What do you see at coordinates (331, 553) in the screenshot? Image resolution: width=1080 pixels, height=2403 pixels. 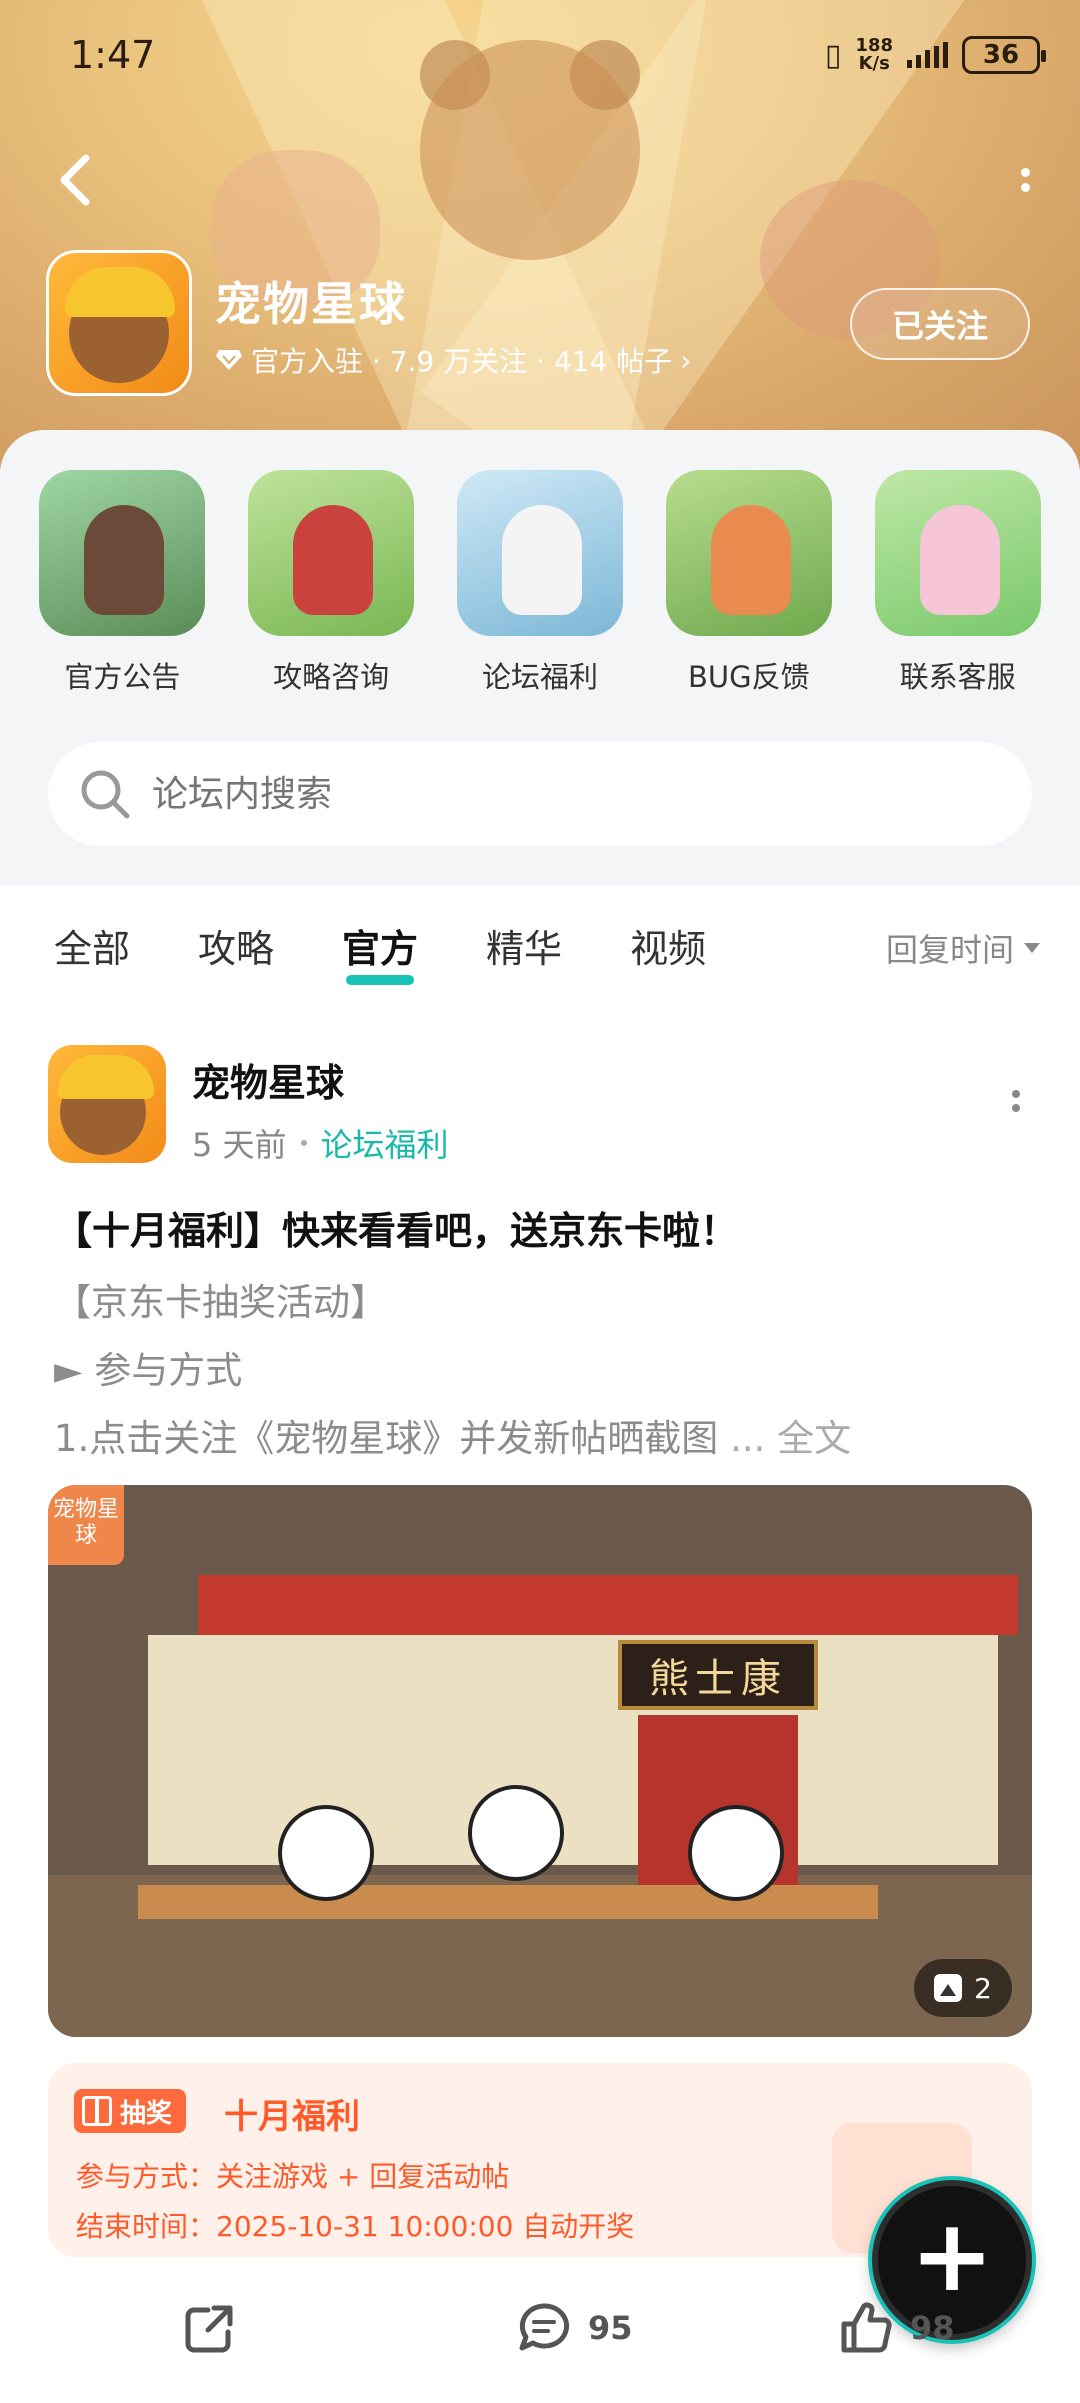 I see `guide-image` at bounding box center [331, 553].